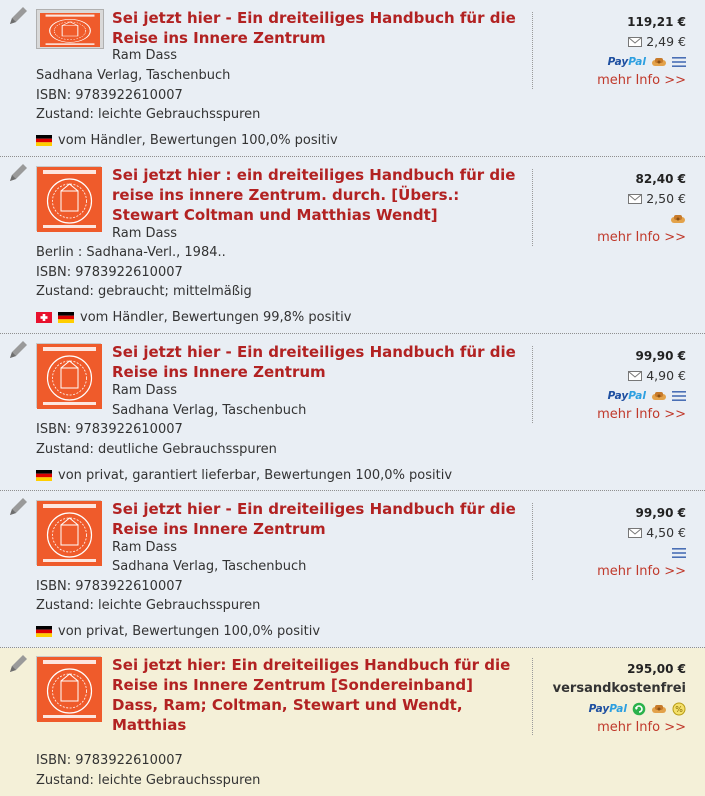 The height and width of the screenshot is (796, 705). What do you see at coordinates (131, 252) in the screenshot?
I see `publisher: Berlin : Sadhana-Verl., 1984..` at bounding box center [131, 252].